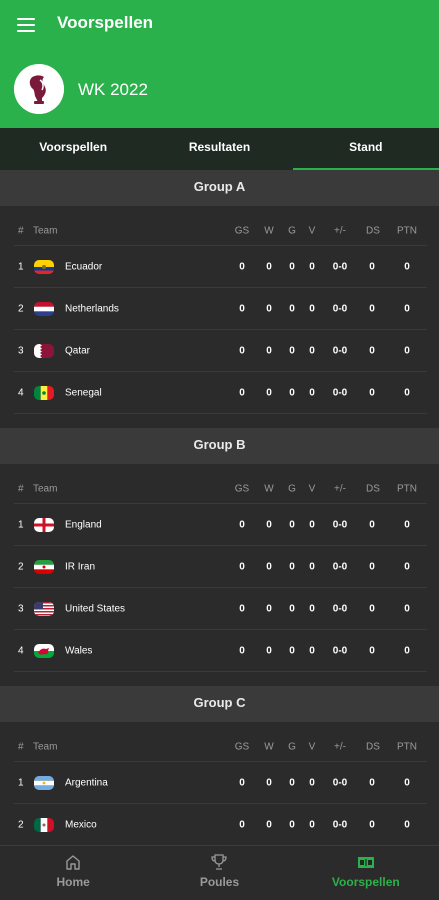  Describe the element at coordinates (73, 882) in the screenshot. I see `nav-home-label: Home` at that location.